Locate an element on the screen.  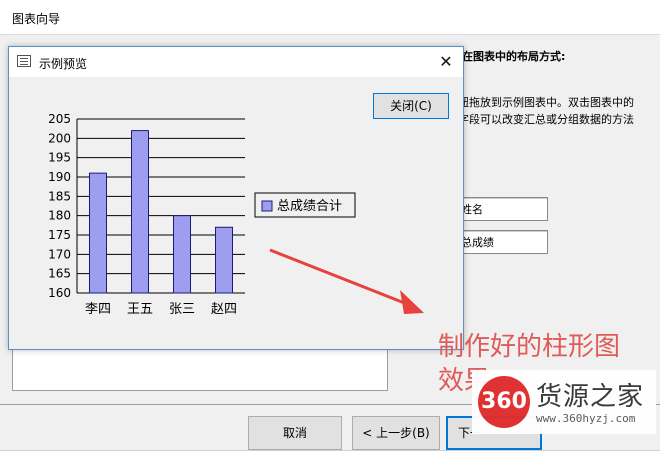
x-tick-label: 王五 is located at coordinates (140, 309).